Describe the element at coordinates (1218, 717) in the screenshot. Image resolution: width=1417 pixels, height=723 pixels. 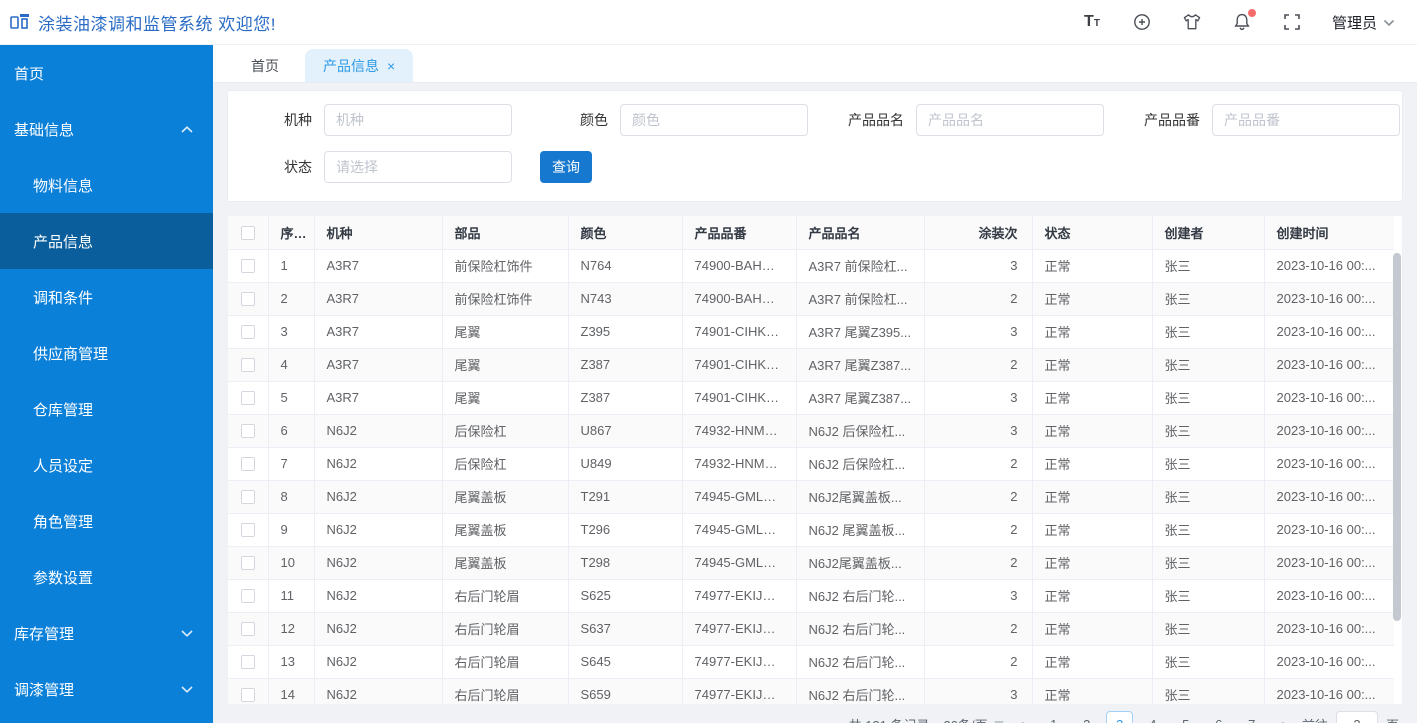
I see `page-number-6: 6` at that location.